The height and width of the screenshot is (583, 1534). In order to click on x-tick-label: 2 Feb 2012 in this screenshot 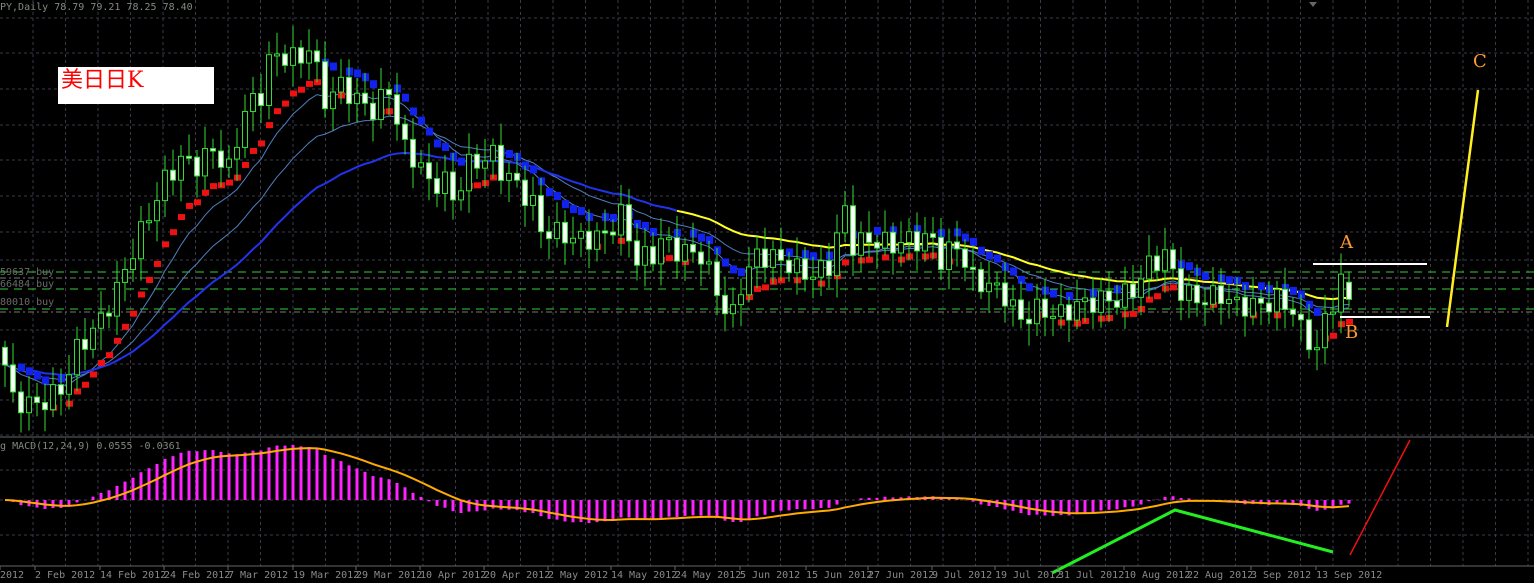, I will do `click(65, 575)`.